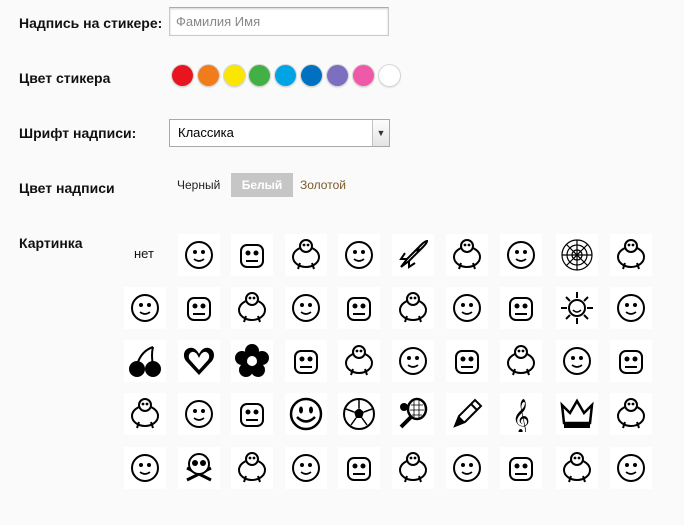 The width and height of the screenshot is (684, 525). I want to click on smiley-icon, so click(306, 414).